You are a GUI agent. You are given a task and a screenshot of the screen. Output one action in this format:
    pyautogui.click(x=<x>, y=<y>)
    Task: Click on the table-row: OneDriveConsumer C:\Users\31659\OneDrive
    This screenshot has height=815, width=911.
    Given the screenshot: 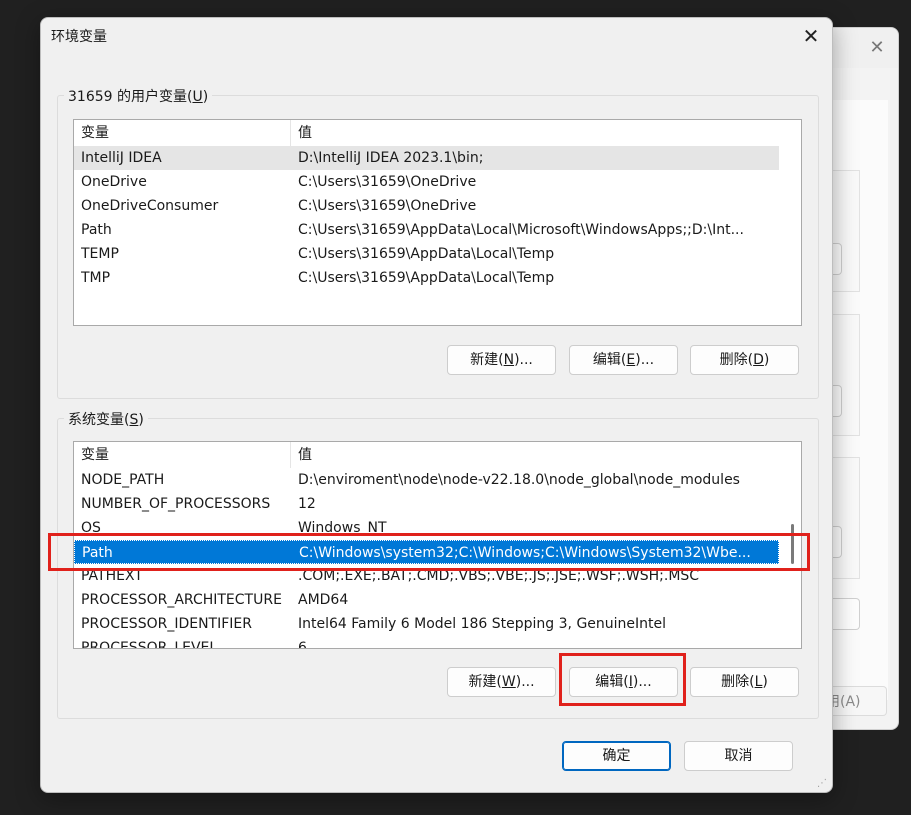 What is the action you would take?
    pyautogui.click(x=426, y=206)
    